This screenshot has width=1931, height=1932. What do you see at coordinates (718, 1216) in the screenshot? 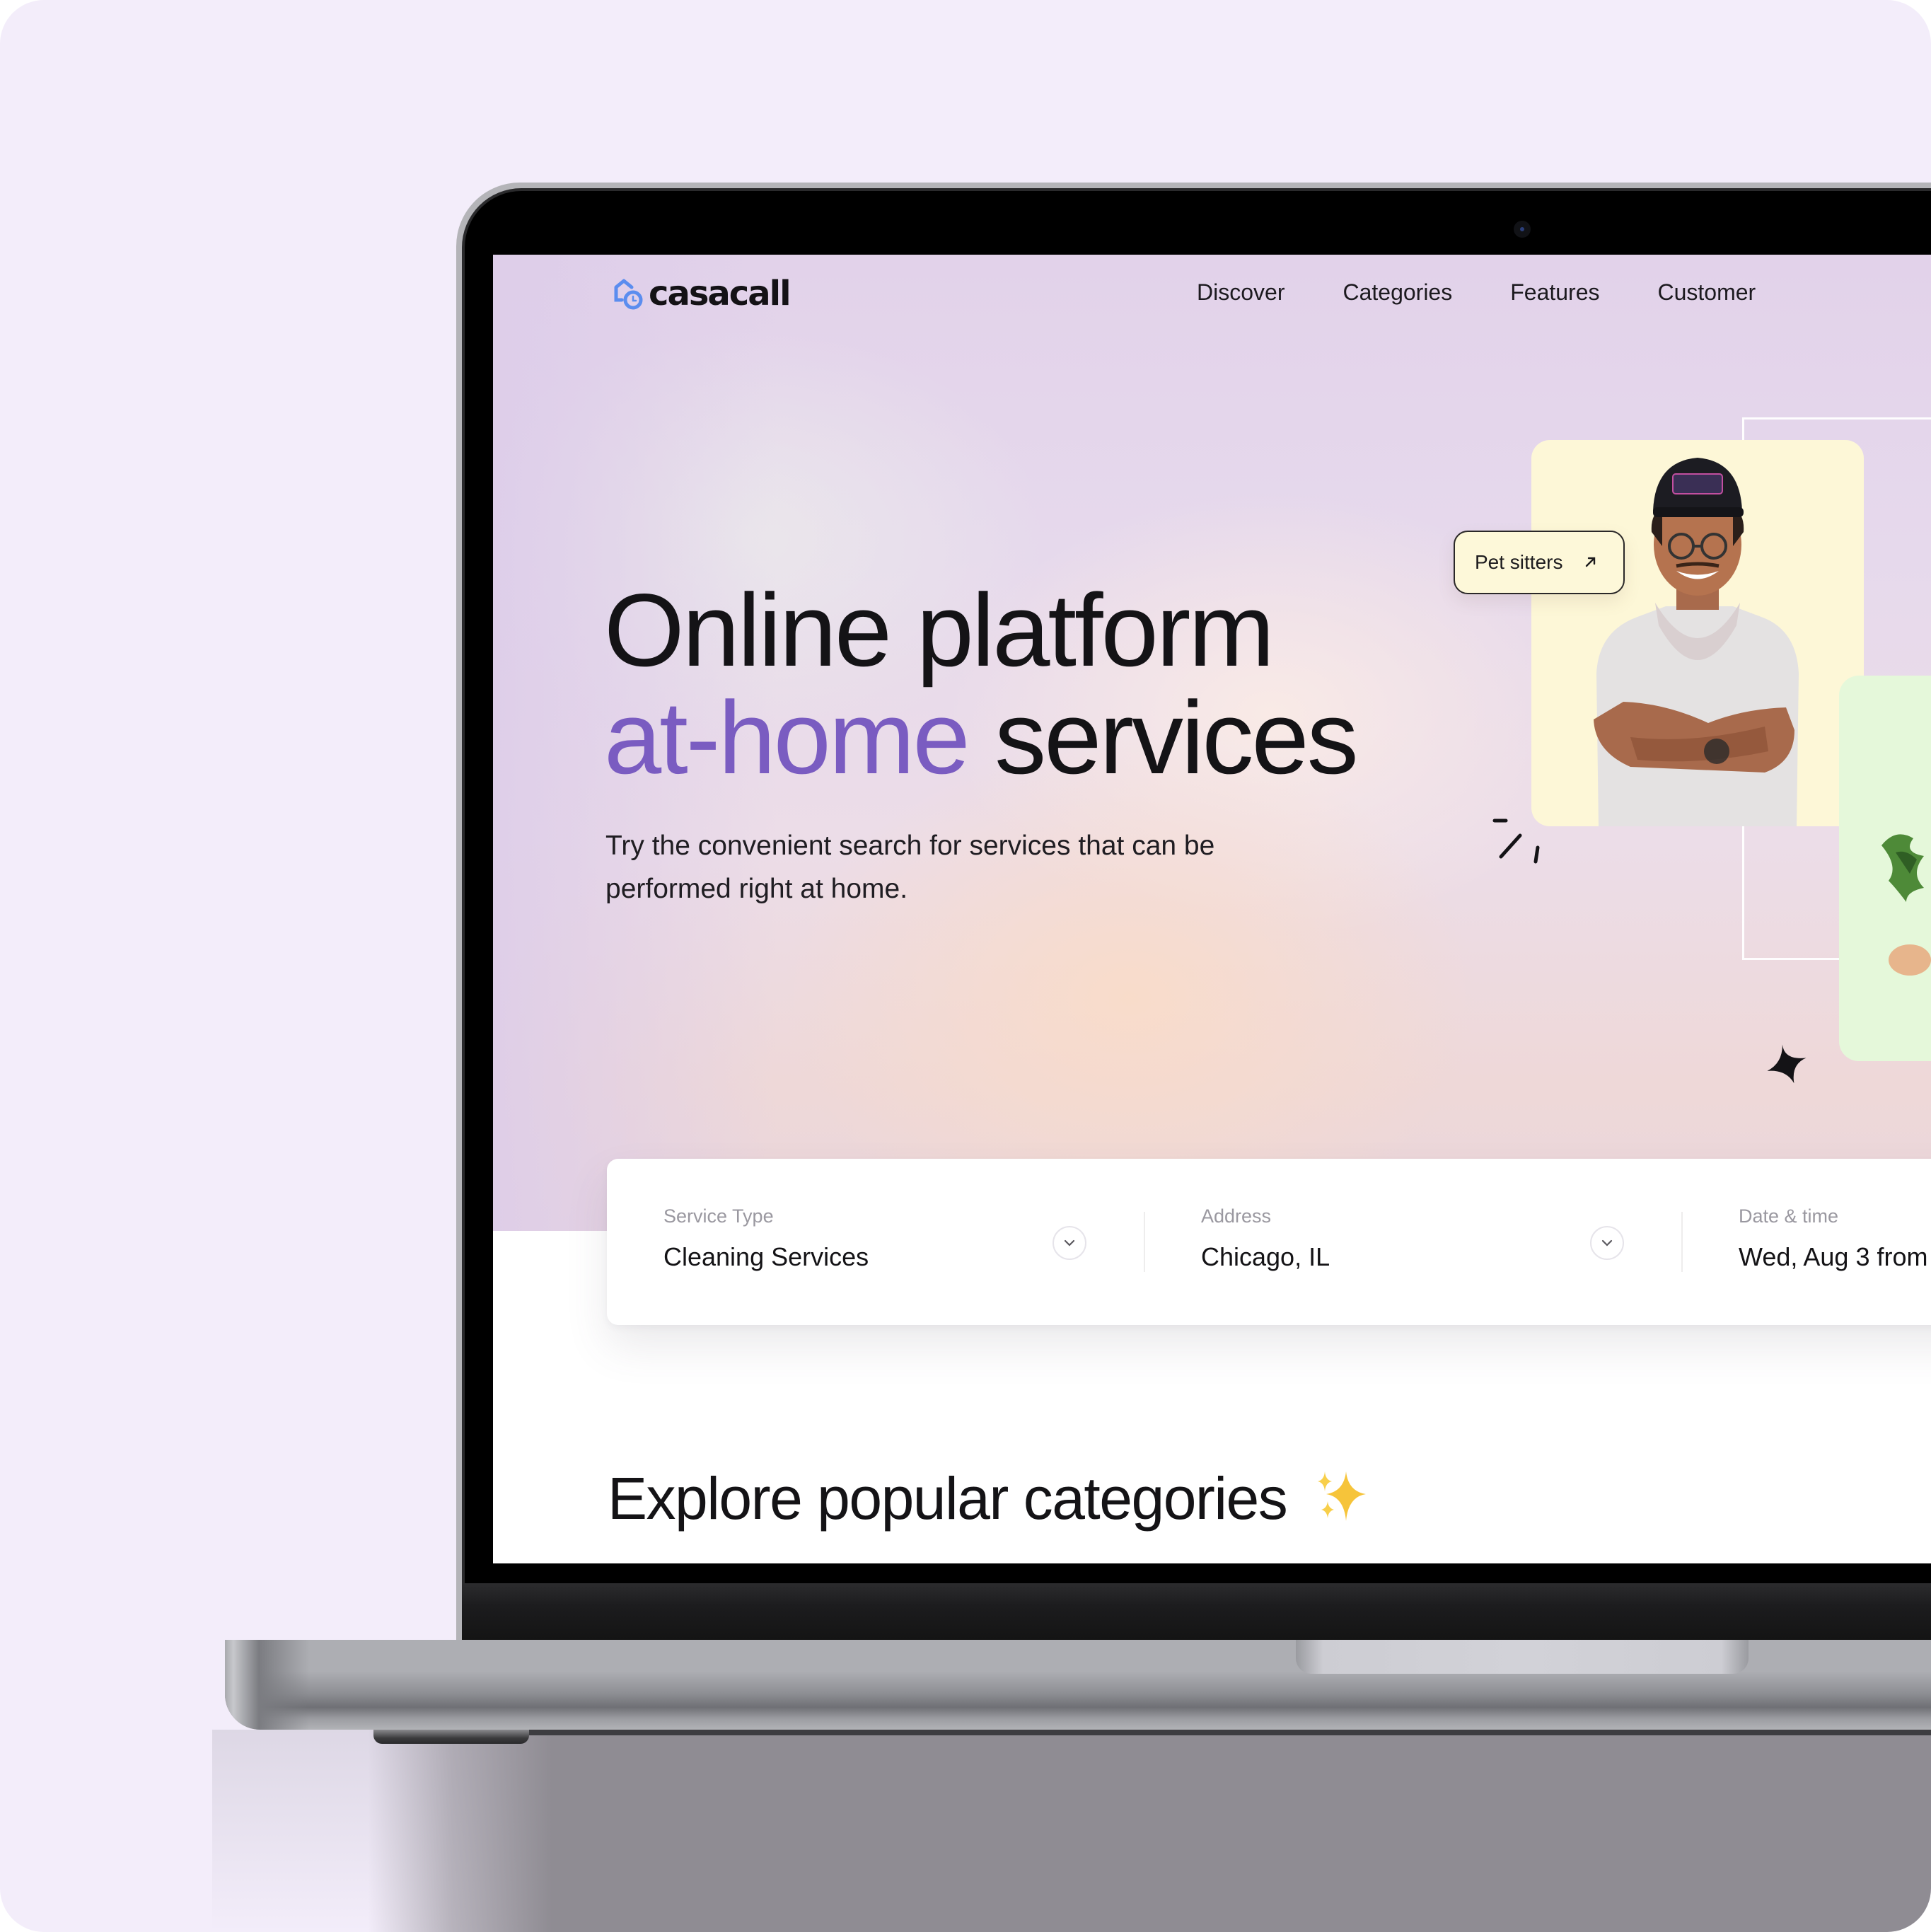
I see `service-type-label: Service Type` at bounding box center [718, 1216].